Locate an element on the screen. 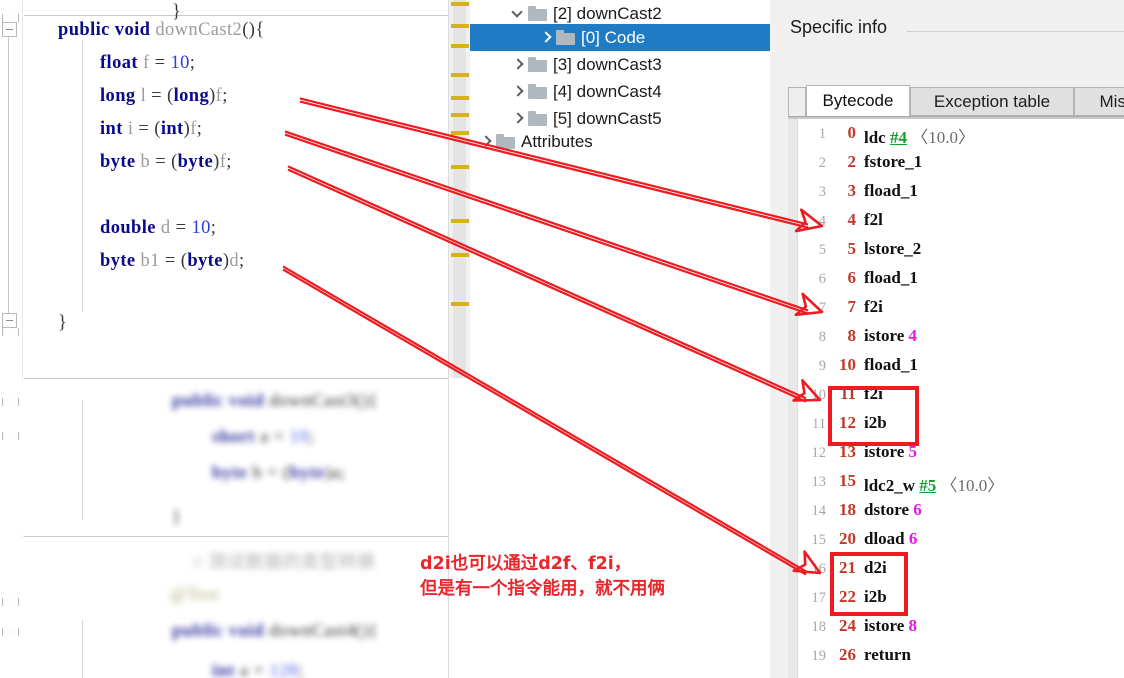 The width and height of the screenshot is (1124, 678). fold-arrow-top is located at coordinates (10, 18).